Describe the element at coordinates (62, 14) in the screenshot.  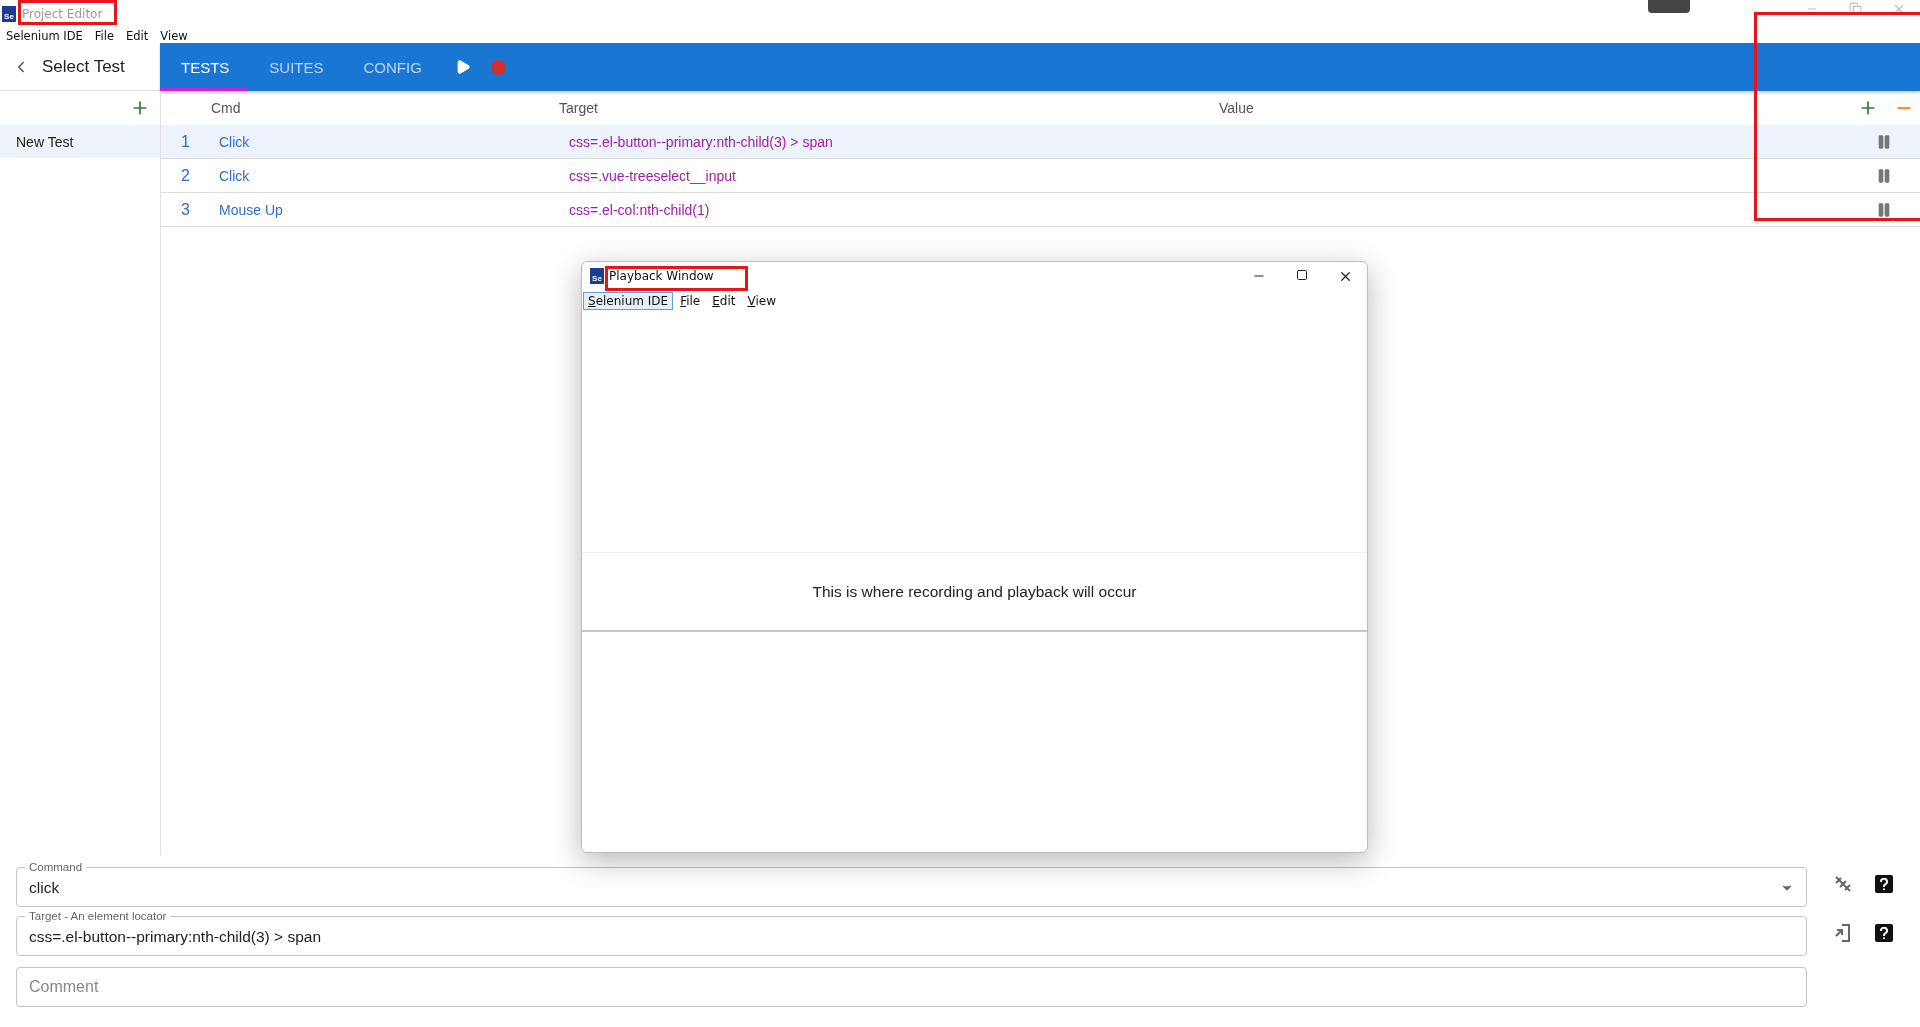
I see `window-title: Project Editor` at that location.